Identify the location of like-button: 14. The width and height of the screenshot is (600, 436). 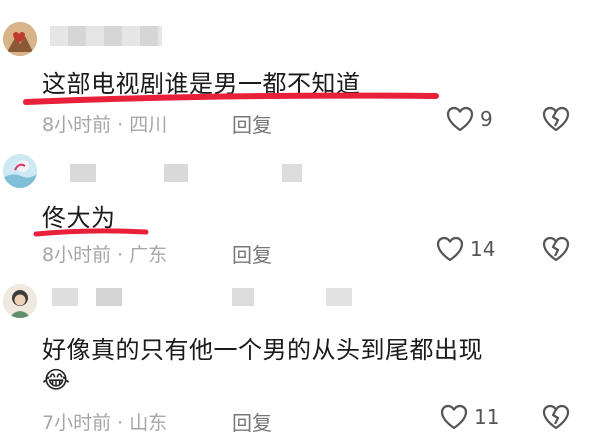
(465, 249).